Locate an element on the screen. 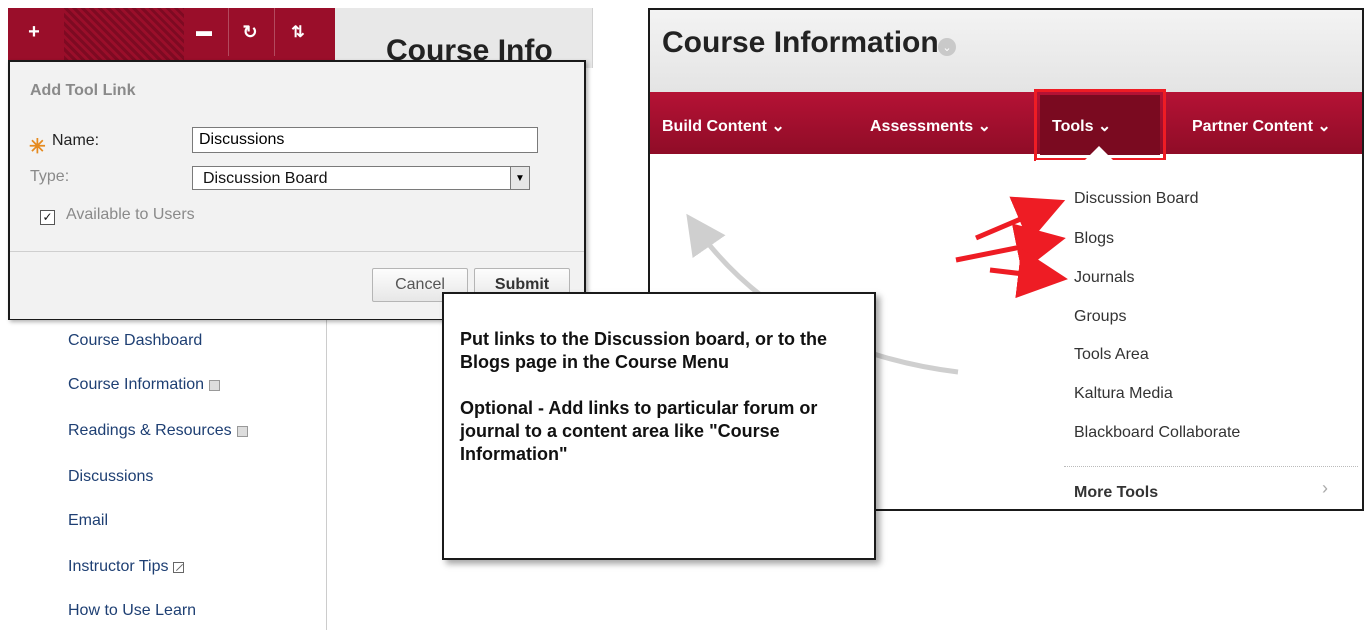 The image size is (1364, 630). red-arrow-journals is located at coordinates (1028, 273).